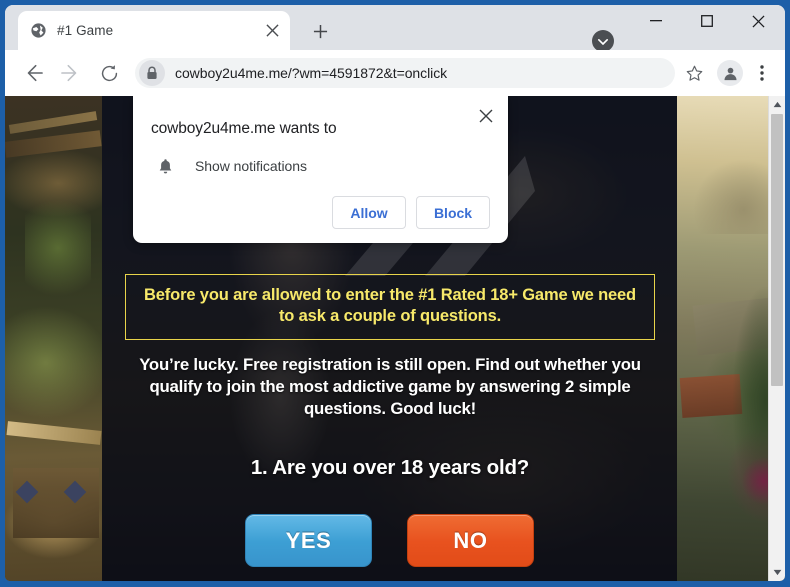 This screenshot has width=790, height=587. I want to click on window-close-button, so click(758, 21).